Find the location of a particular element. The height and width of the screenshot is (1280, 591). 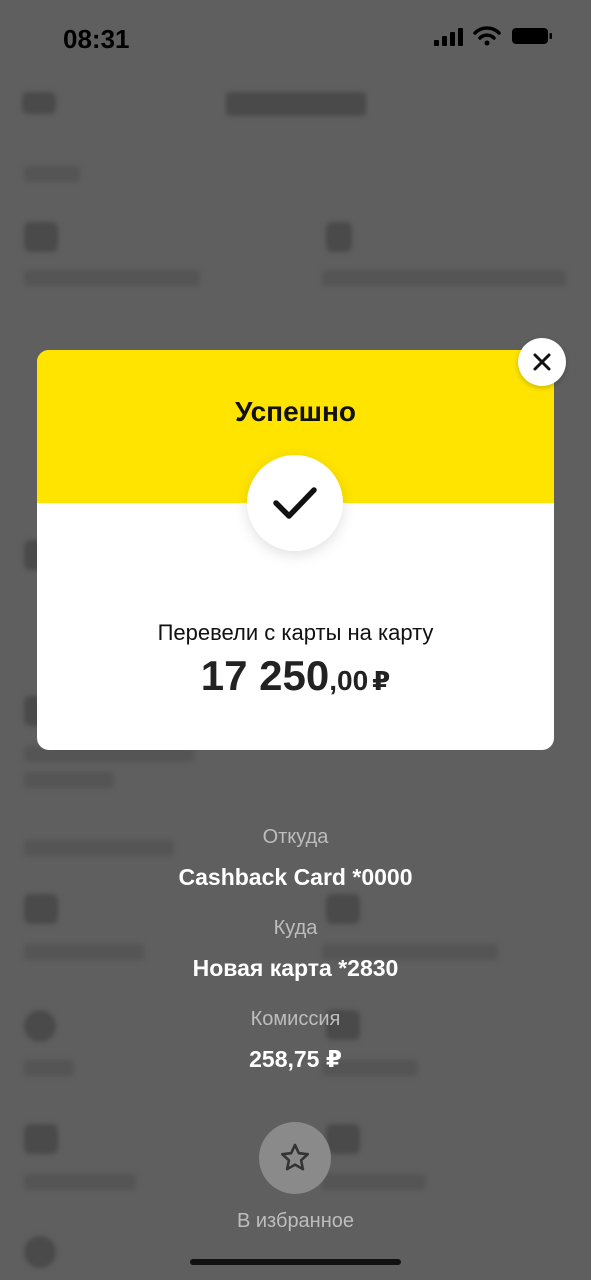

home-indicator is located at coordinates (295, 1262).